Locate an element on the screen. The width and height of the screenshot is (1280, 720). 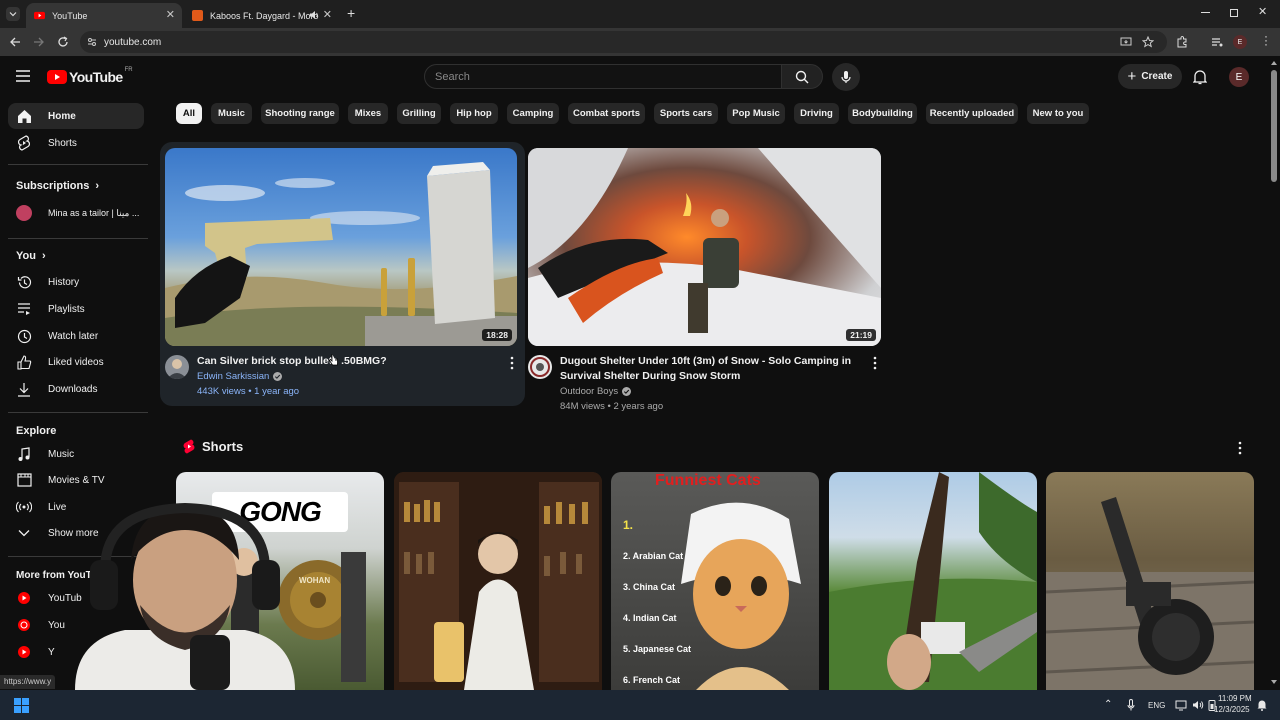
network-icon is located at coordinates (1181, 705).